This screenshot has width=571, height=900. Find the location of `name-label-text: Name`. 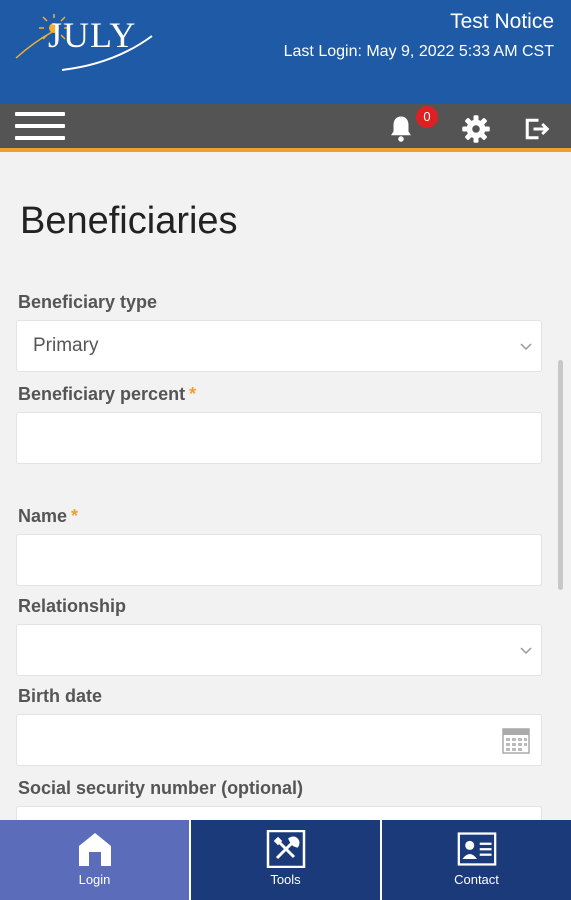

name-label-text: Name is located at coordinates (43, 516).